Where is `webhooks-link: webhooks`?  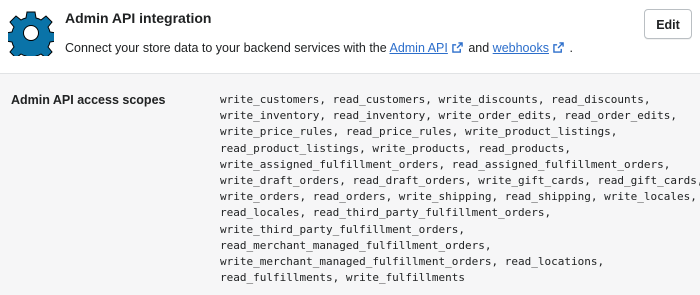 webhooks-link: webhooks is located at coordinates (521, 48).